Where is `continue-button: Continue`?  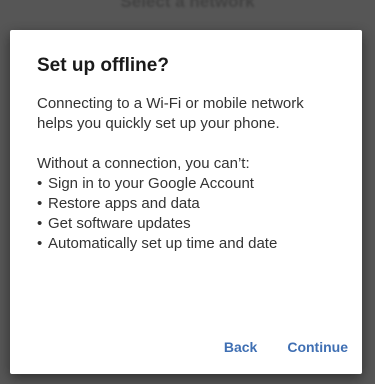 continue-button: Continue is located at coordinates (317, 347).